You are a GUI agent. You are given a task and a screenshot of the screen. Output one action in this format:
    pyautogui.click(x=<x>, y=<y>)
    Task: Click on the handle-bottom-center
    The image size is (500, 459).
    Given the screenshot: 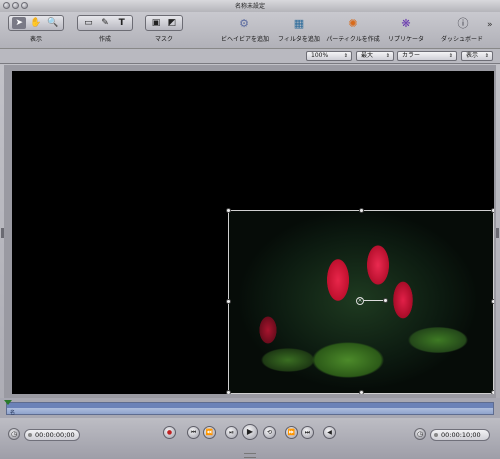 What is the action you would take?
    pyautogui.click(x=361, y=392)
    